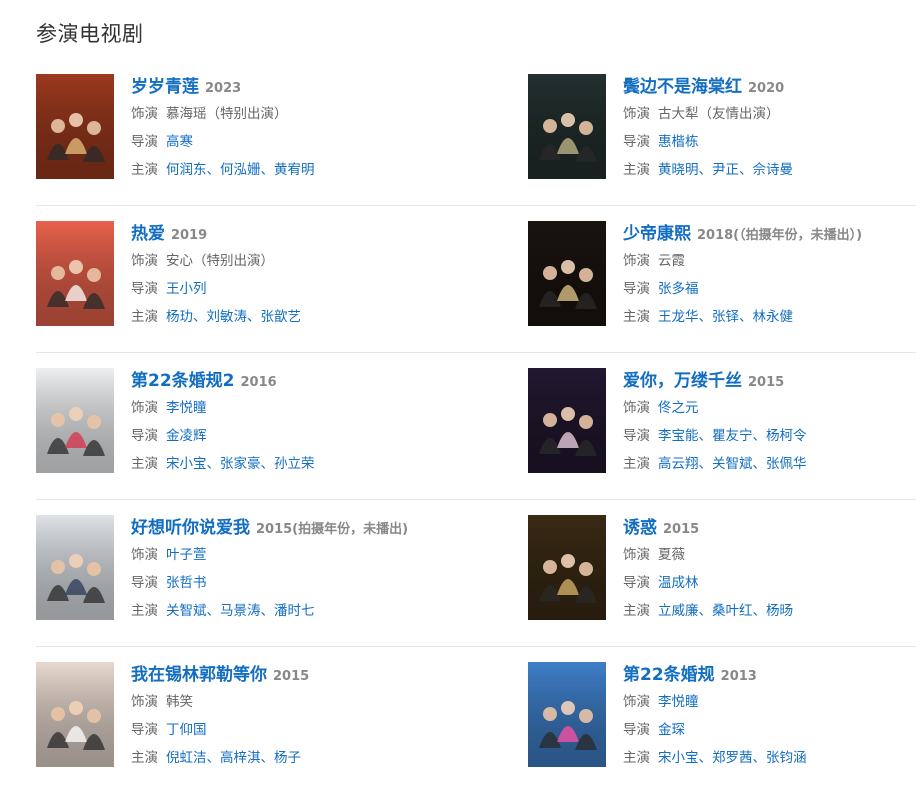  I want to click on star-link: 马景涛, so click(240, 611).